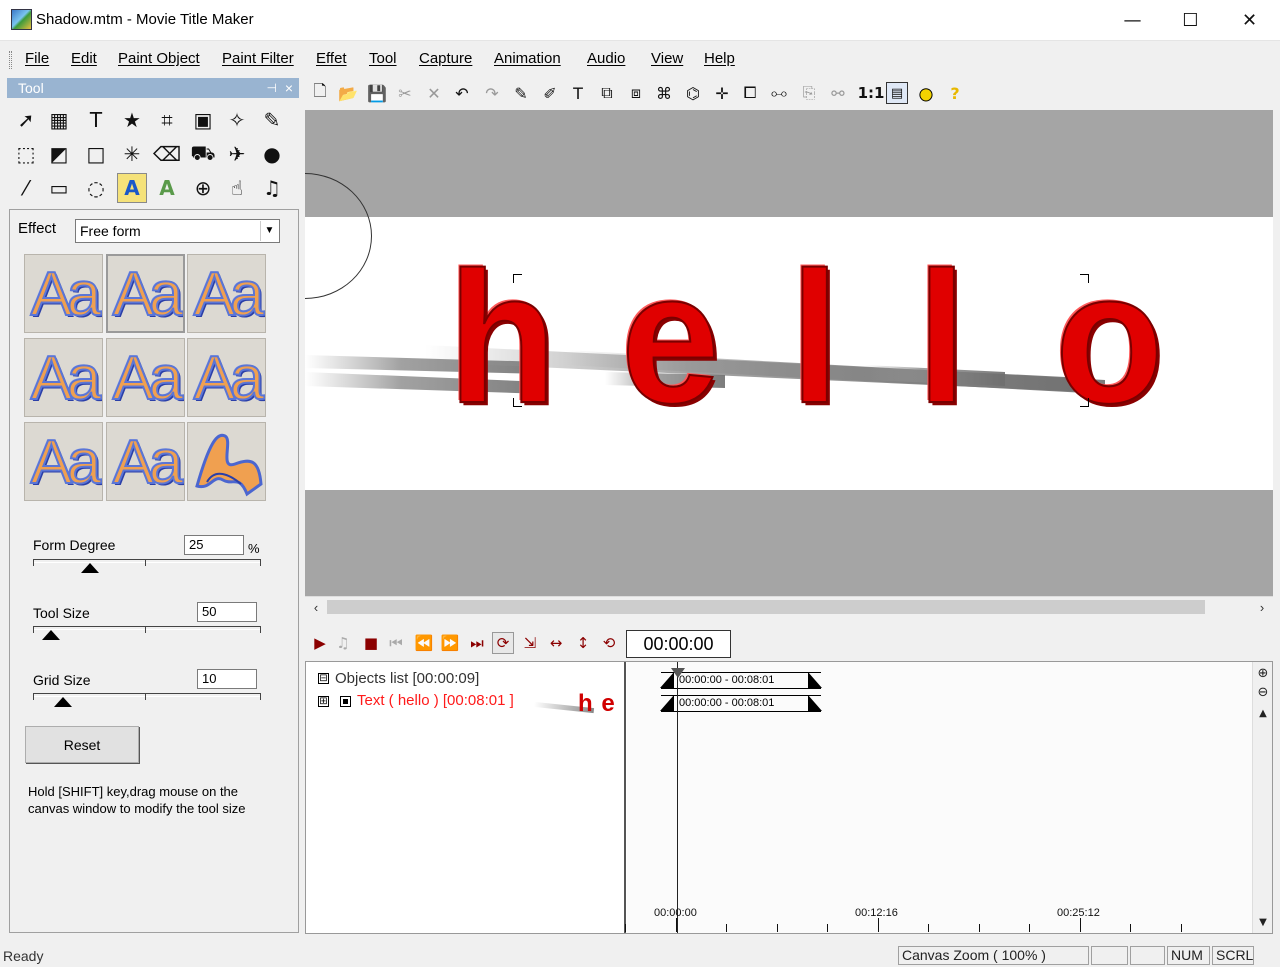  Describe the element at coordinates (167, 188) in the screenshot. I see `text-outline-tool-icon: A` at that location.